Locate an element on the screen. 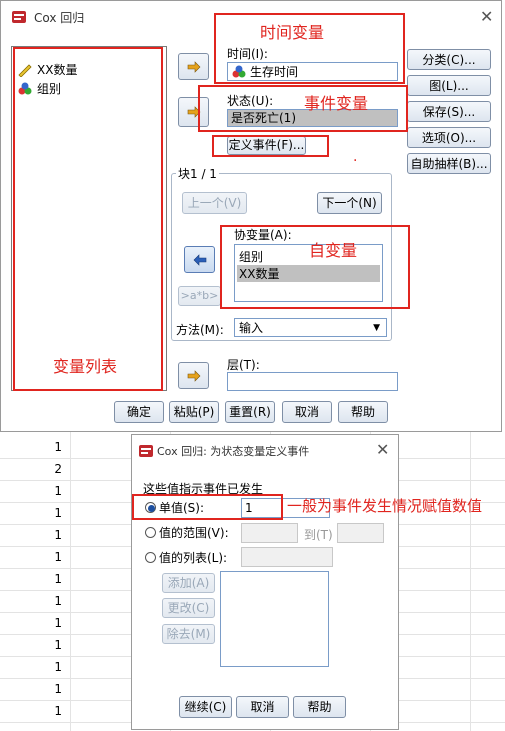 The width and height of the screenshot is (505, 731). range-to-input is located at coordinates (360, 533).